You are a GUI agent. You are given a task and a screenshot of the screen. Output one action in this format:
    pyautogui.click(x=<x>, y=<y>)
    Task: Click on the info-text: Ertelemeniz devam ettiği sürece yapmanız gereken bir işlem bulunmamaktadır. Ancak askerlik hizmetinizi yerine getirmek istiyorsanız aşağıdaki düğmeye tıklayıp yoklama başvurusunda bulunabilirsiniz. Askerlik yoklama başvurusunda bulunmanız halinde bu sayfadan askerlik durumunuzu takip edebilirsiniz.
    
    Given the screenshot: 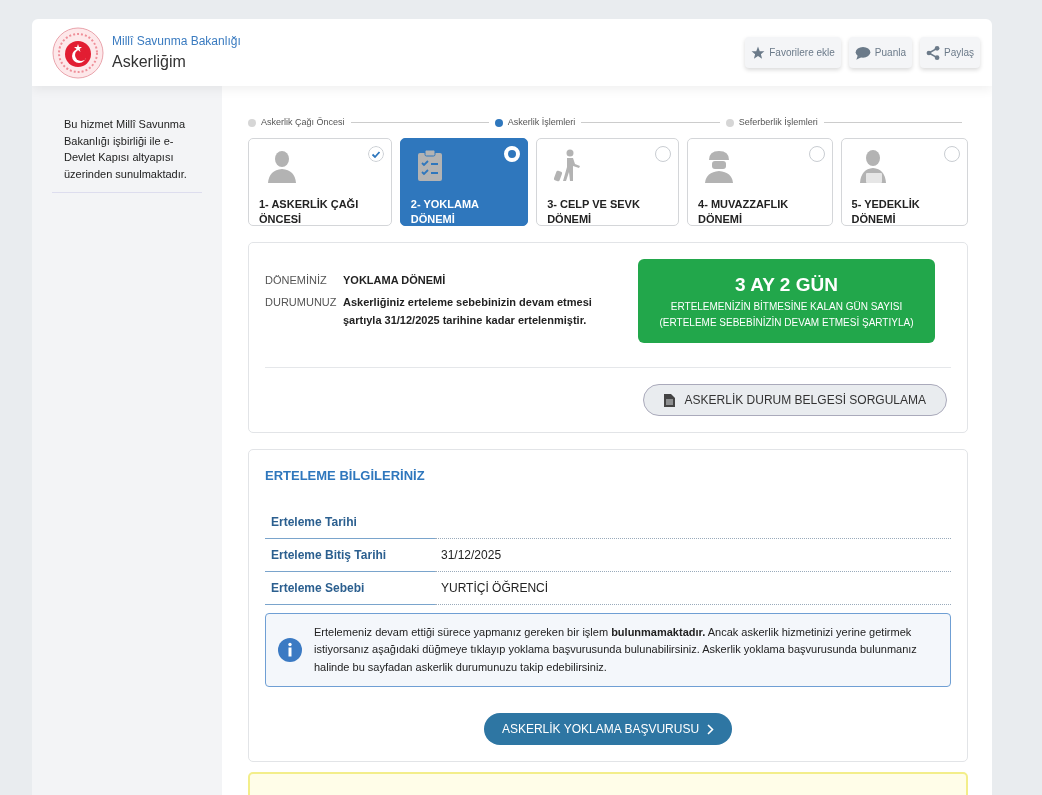 What is the action you would take?
    pyautogui.click(x=616, y=649)
    